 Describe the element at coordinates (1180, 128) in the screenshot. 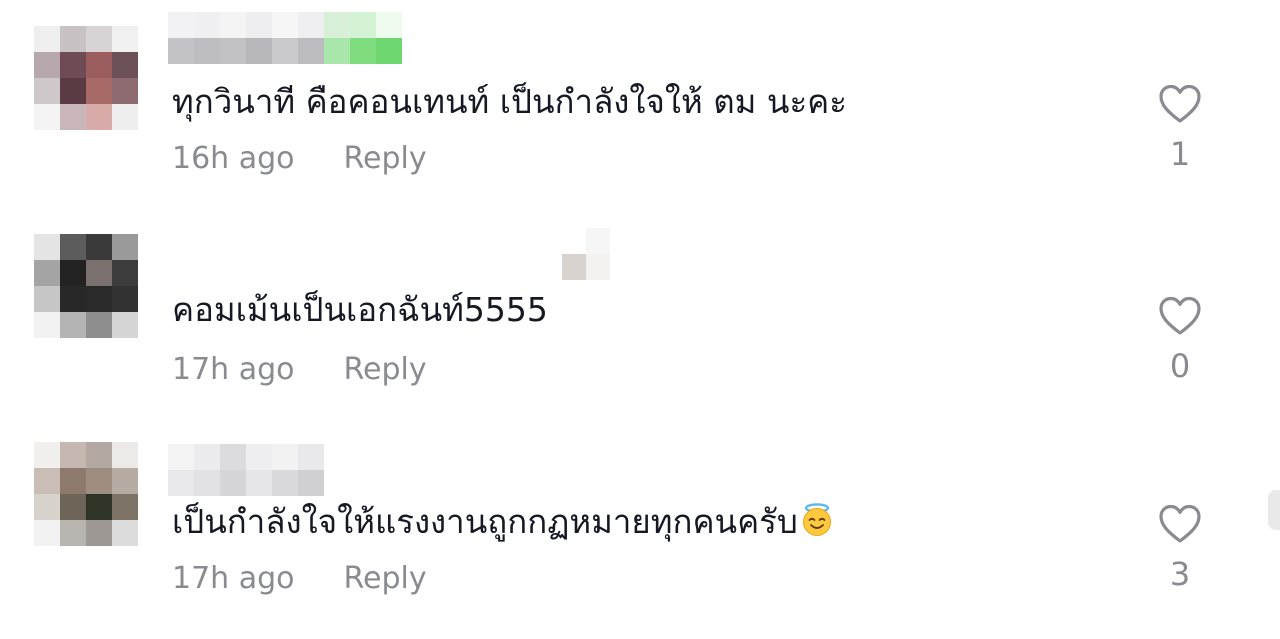

I see `like-group: 1` at that location.